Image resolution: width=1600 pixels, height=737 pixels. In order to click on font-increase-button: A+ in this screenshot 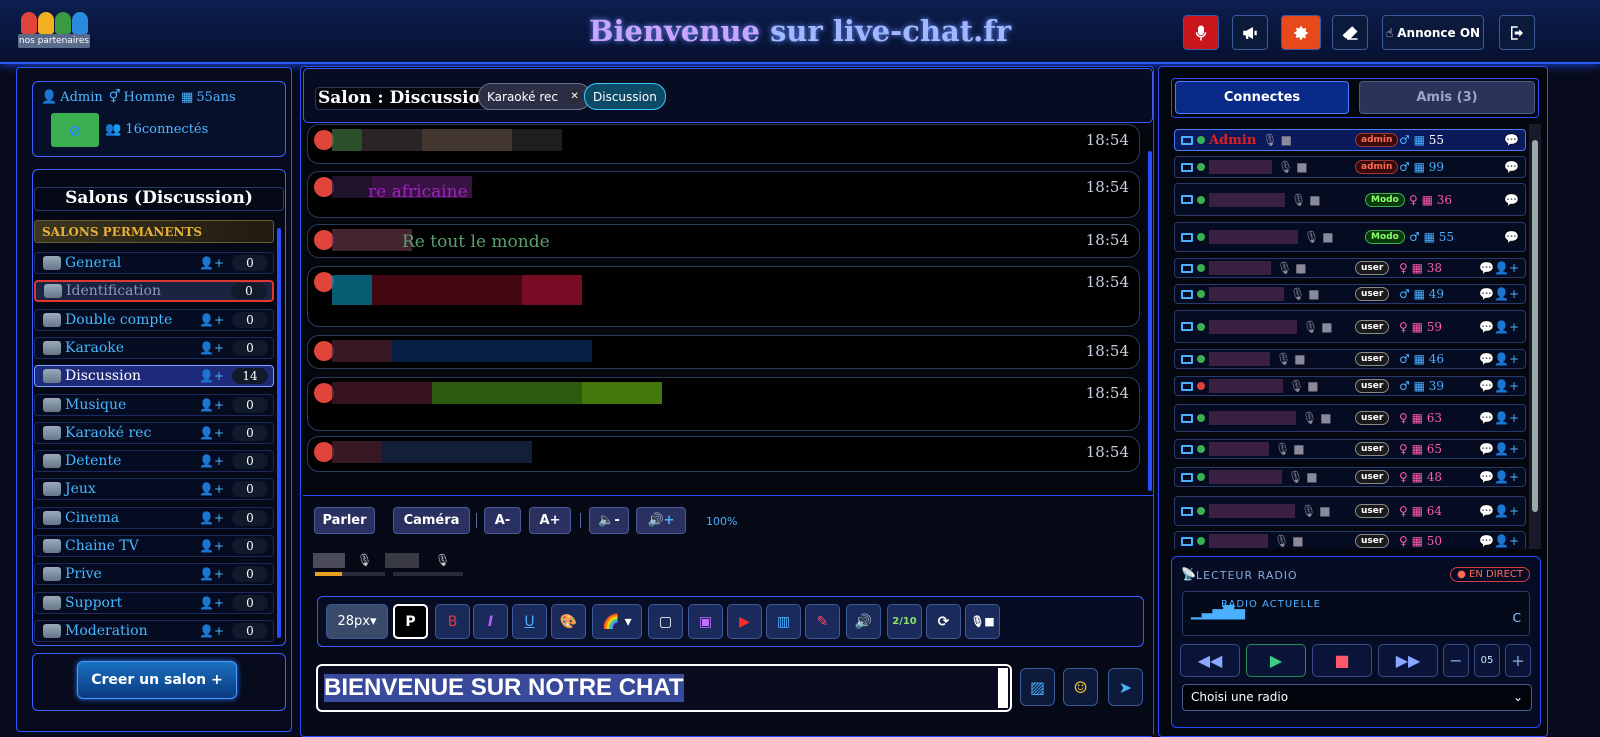, I will do `click(550, 520)`.